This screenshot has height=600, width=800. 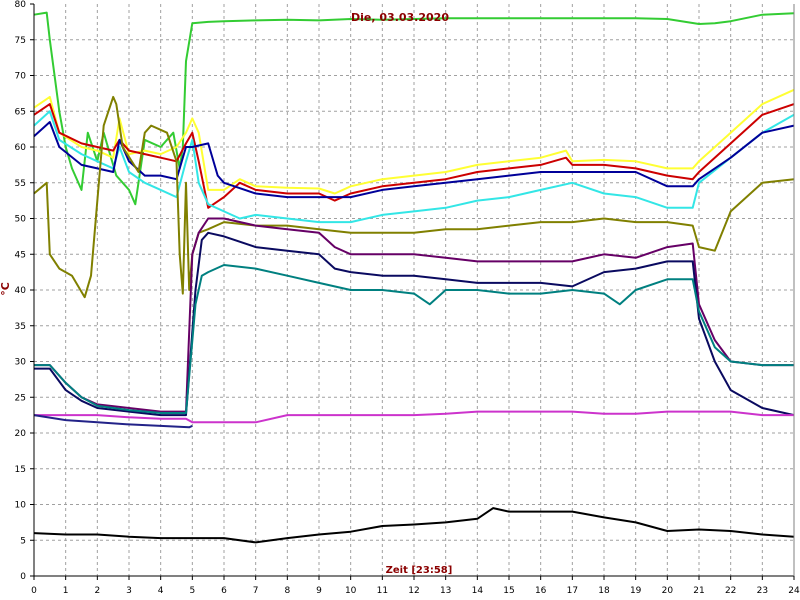 What do you see at coordinates (20, 112) in the screenshot?
I see `y-tick-label: 65` at bounding box center [20, 112].